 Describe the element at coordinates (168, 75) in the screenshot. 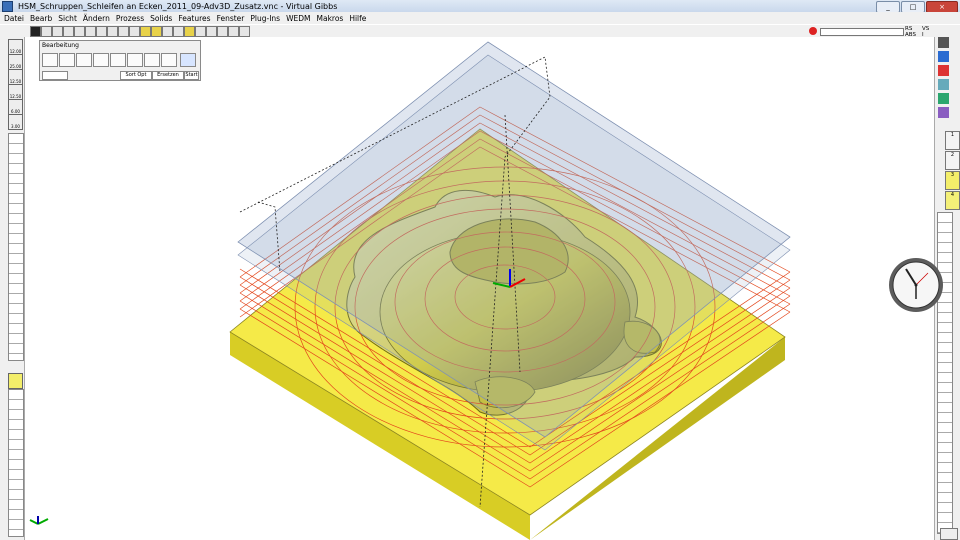

I see `replace-button: Ersetzen` at that location.